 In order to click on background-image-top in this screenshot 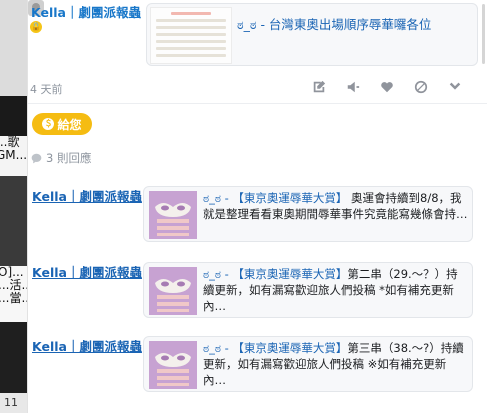, I will do `click(13, 48)`.